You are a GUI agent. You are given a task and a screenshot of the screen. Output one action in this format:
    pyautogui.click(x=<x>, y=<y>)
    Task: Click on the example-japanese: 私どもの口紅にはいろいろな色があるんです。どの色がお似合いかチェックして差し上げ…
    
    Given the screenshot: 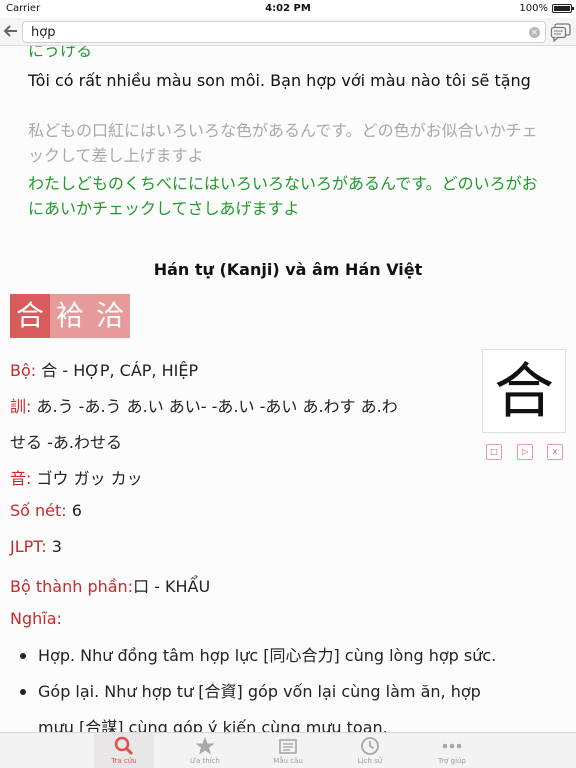 What is the action you would take?
    pyautogui.click(x=283, y=143)
    